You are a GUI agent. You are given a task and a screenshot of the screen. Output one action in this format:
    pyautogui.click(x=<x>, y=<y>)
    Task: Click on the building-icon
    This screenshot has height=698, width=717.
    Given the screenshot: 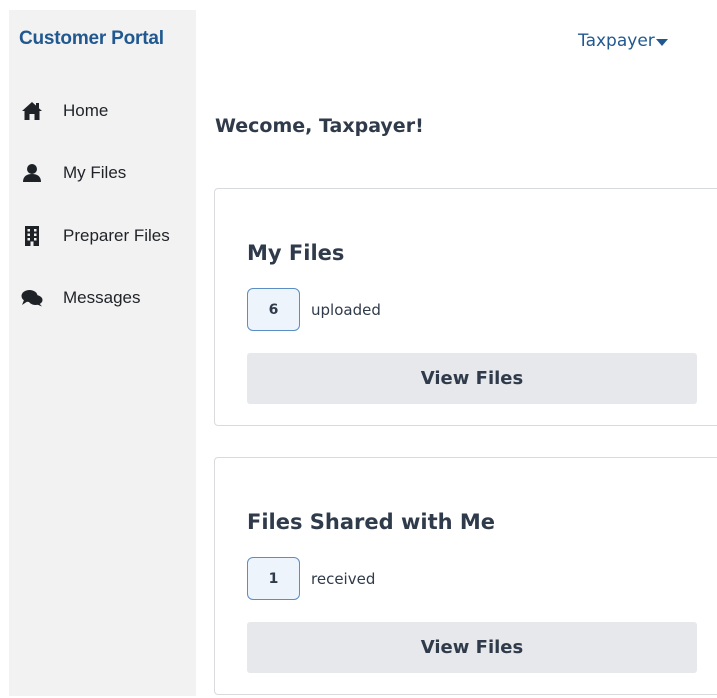 What is the action you would take?
    pyautogui.click(x=32, y=236)
    